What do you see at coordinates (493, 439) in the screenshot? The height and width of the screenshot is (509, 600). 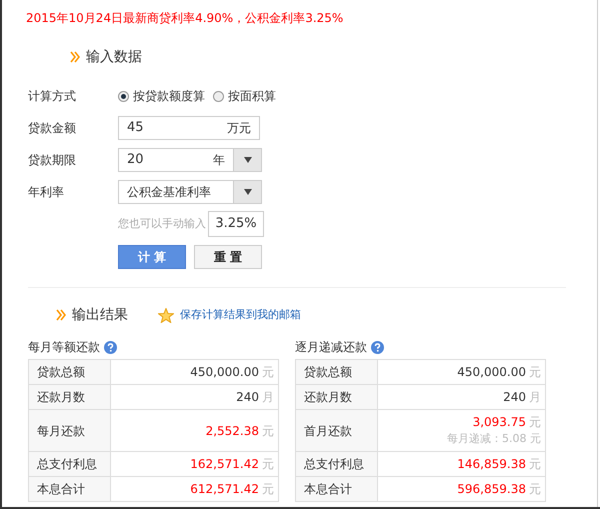 I see `note-text: 每月递减：5.08 元` at bounding box center [493, 439].